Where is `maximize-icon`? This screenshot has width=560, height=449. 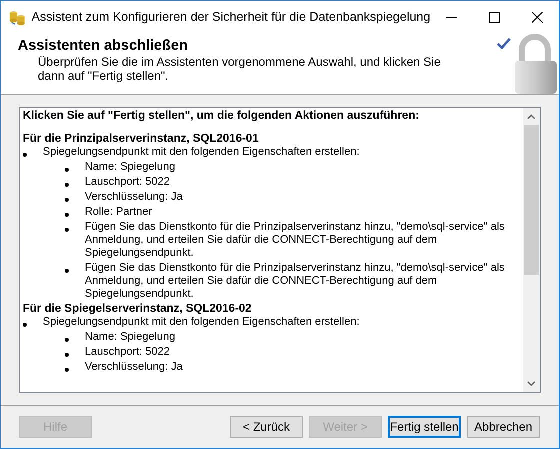
maximize-icon is located at coordinates (494, 17).